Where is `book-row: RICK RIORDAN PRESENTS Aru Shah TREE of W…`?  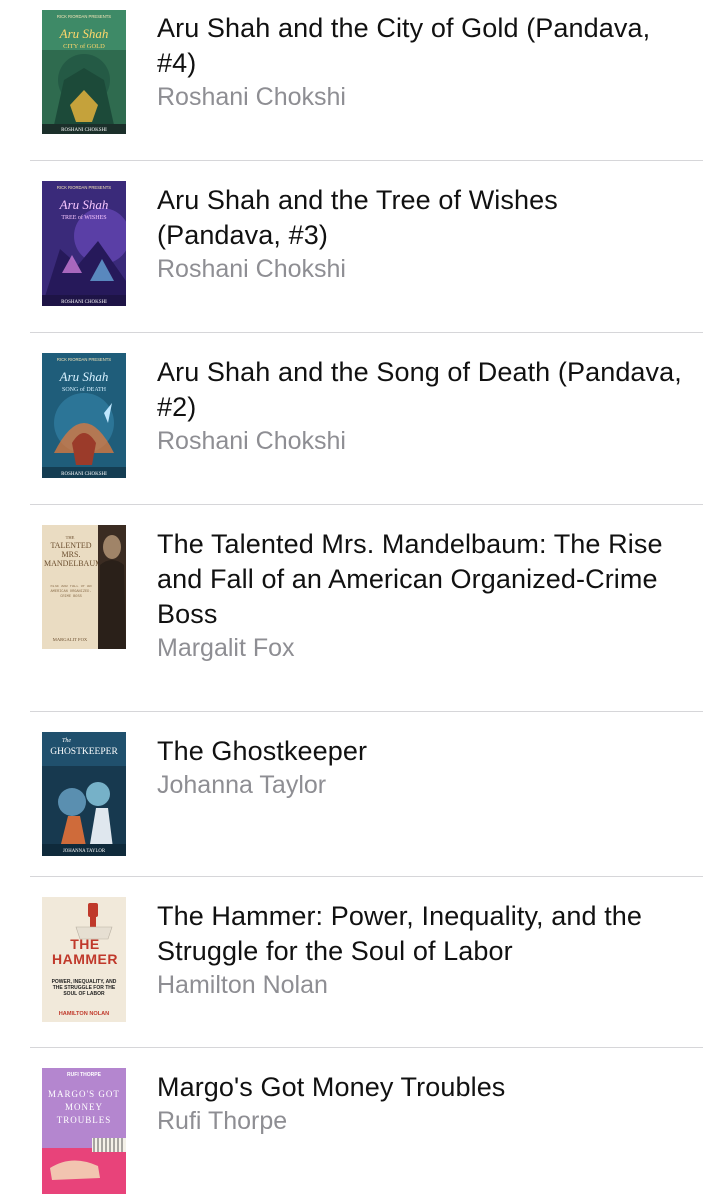
book-row: RICK RIORDAN PRESENTS Aru Shah TREE of W… is located at coordinates (351, 247).